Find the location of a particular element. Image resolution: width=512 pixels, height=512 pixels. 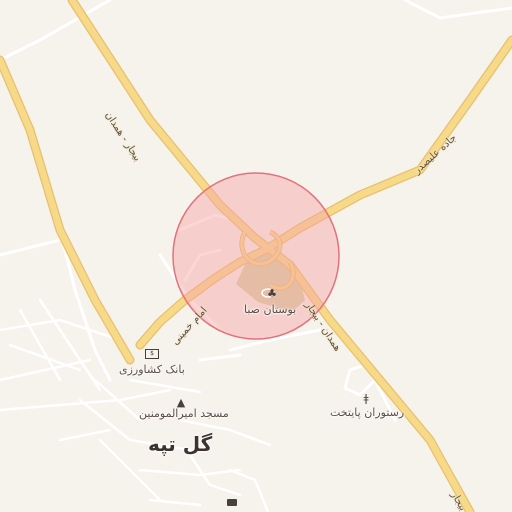

tree-icon: ♣ is located at coordinates (272, 294).